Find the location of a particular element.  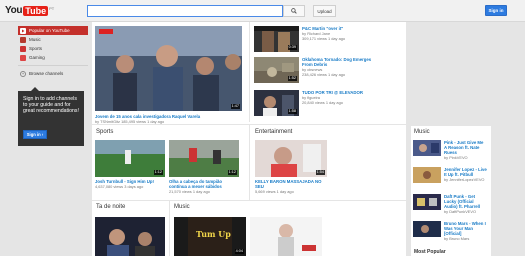

sidebar-item-label: Sports is located at coordinates (36, 48).